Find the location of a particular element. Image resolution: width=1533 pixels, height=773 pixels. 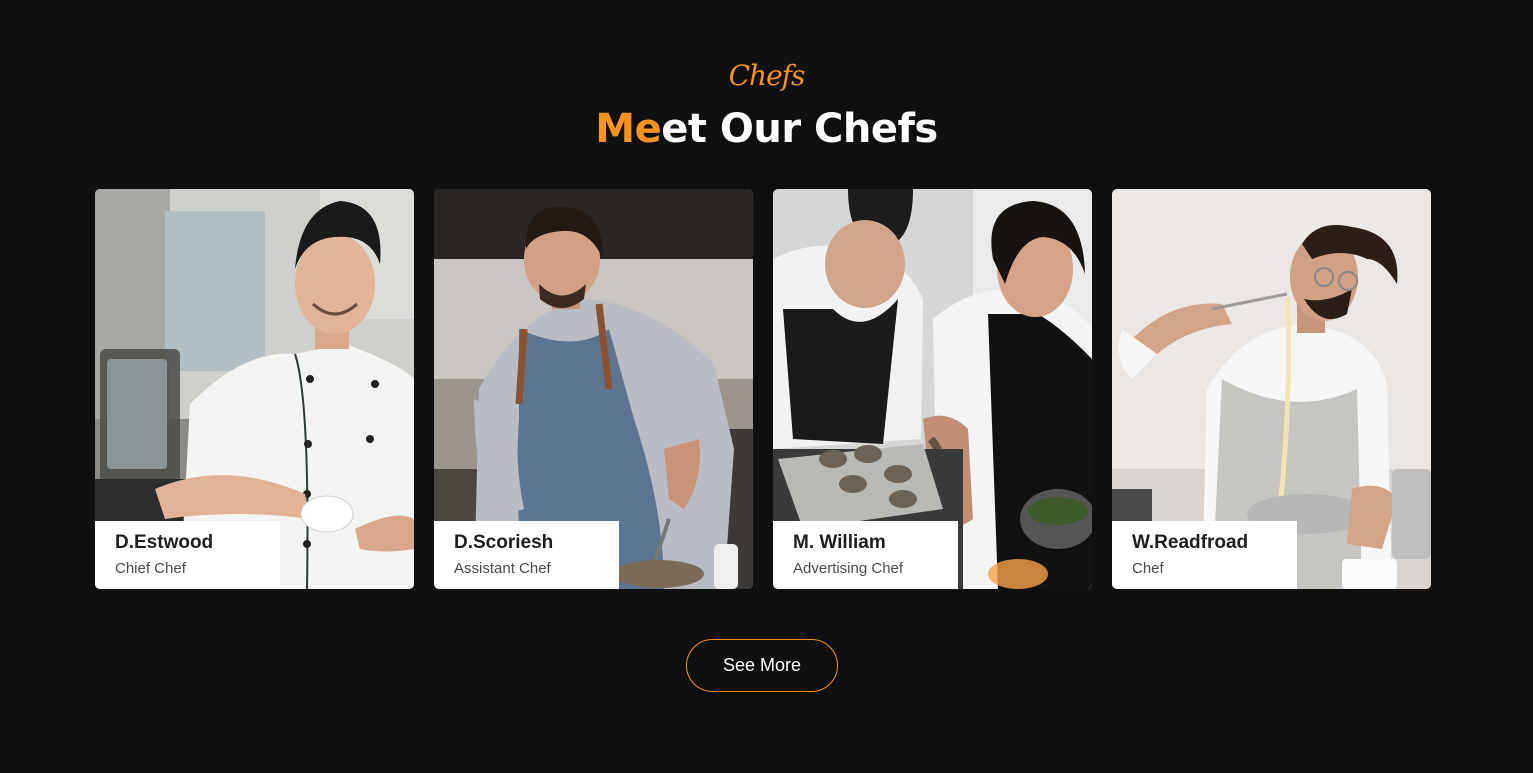

chef-card: W.Readfroad Chef is located at coordinates (1271, 389).